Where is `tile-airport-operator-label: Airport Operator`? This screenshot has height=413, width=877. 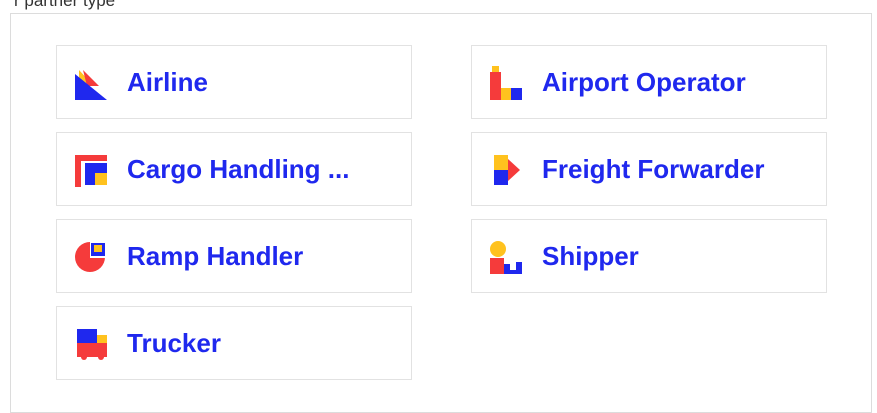 tile-airport-operator-label: Airport Operator is located at coordinates (644, 82).